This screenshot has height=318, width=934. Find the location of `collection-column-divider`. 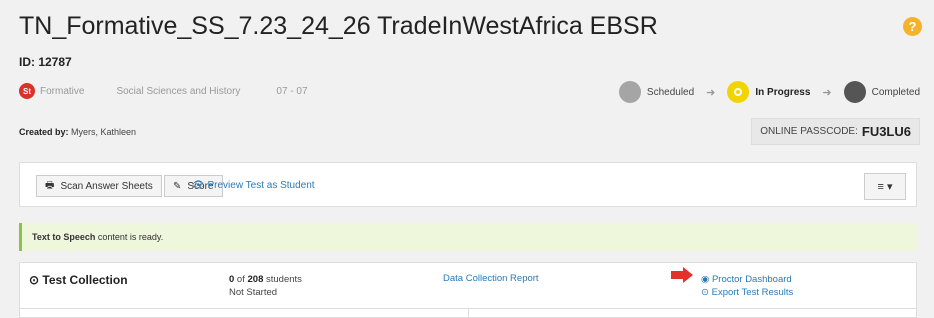

collection-column-divider is located at coordinates (468, 312).